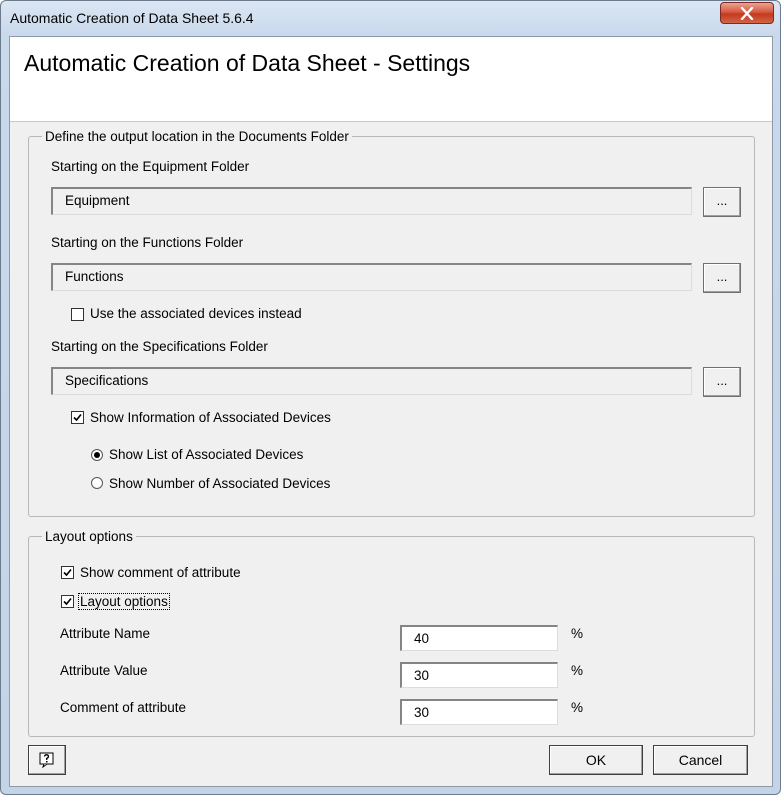 Image resolution: width=781 pixels, height=795 pixels. What do you see at coordinates (219, 483) in the screenshot?
I see `show-number-label: Show Number of Associated Devices` at bounding box center [219, 483].